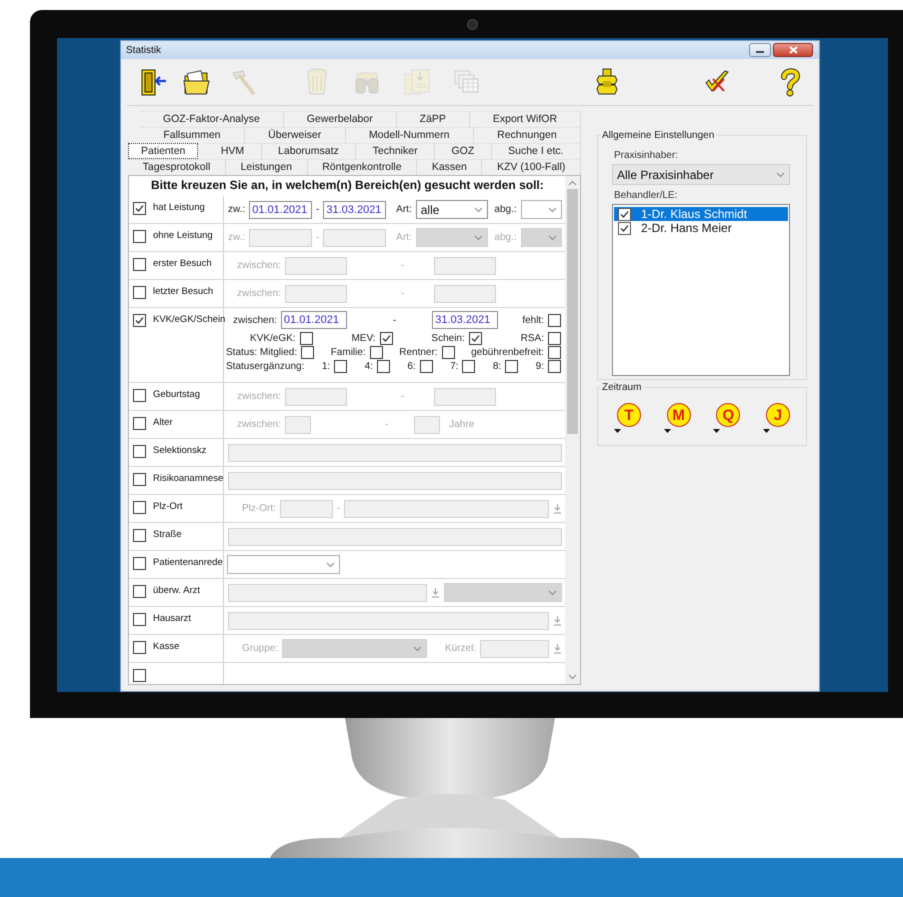  I want to click on criterion-label: Alter, so click(163, 423).